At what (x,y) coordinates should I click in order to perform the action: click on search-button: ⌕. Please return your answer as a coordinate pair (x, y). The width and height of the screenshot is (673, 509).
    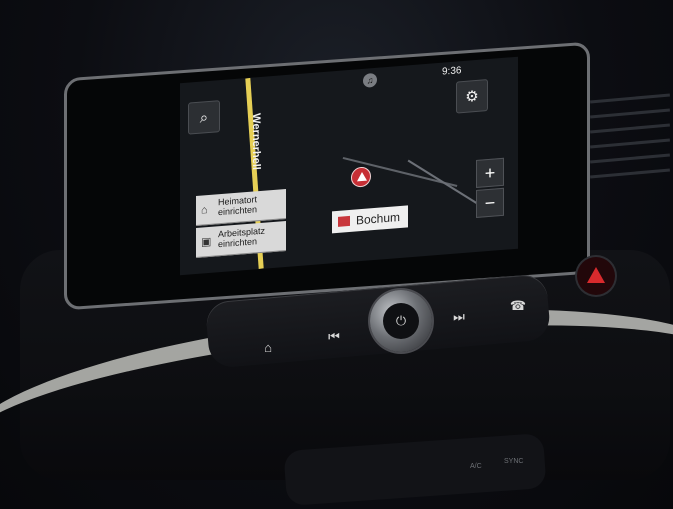
    Looking at the image, I should click on (204, 117).